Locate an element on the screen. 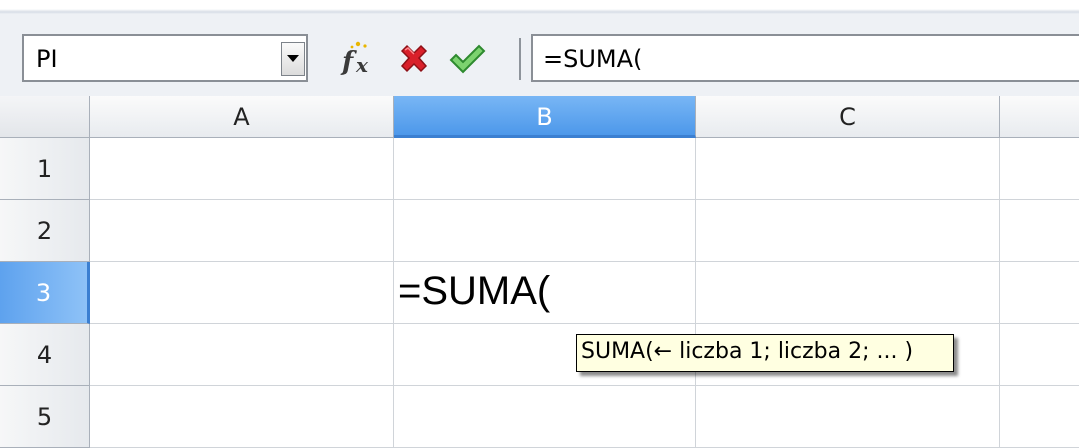 The image size is (1079, 448). column-header-c: C is located at coordinates (848, 117).